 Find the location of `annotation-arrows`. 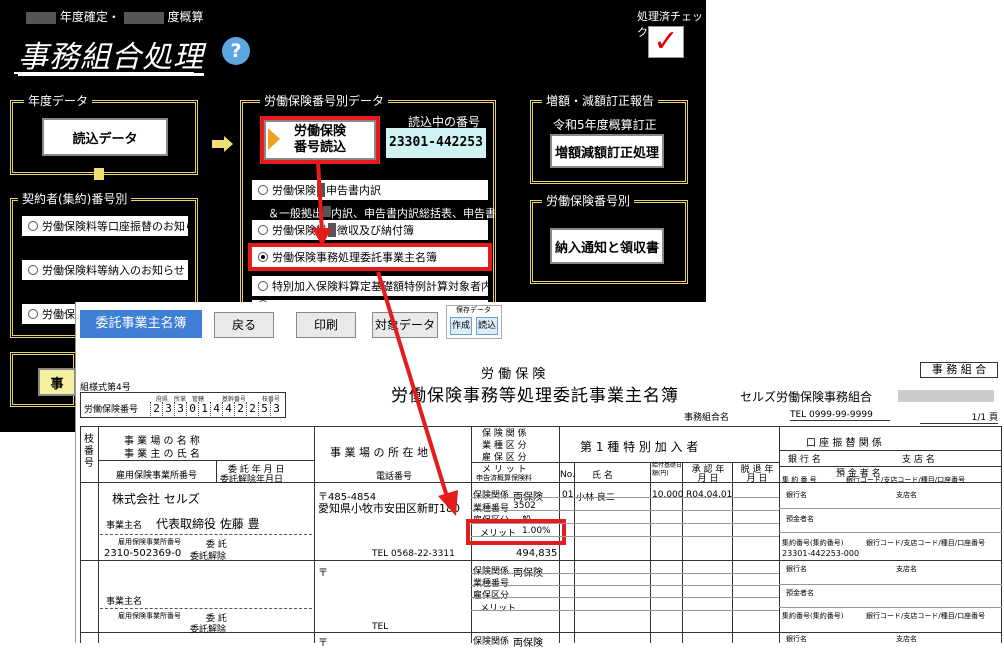

annotation-arrows is located at coordinates (385, 338).